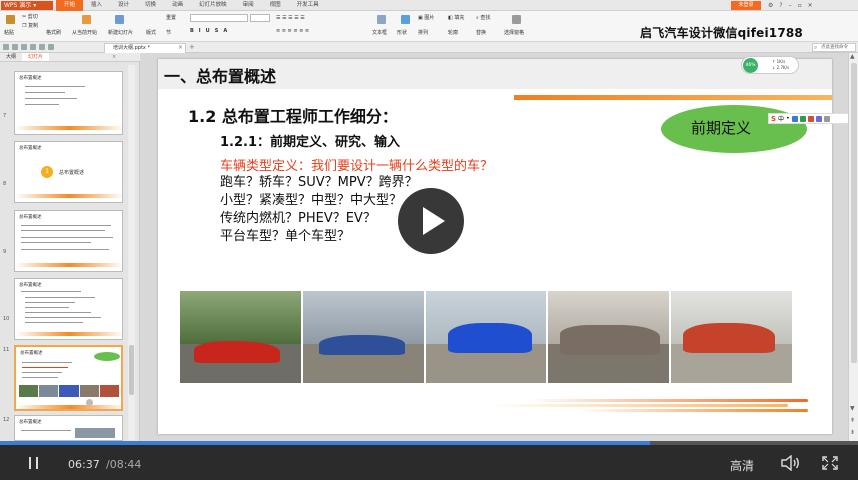  I want to click on font-size-select, so click(260, 18).